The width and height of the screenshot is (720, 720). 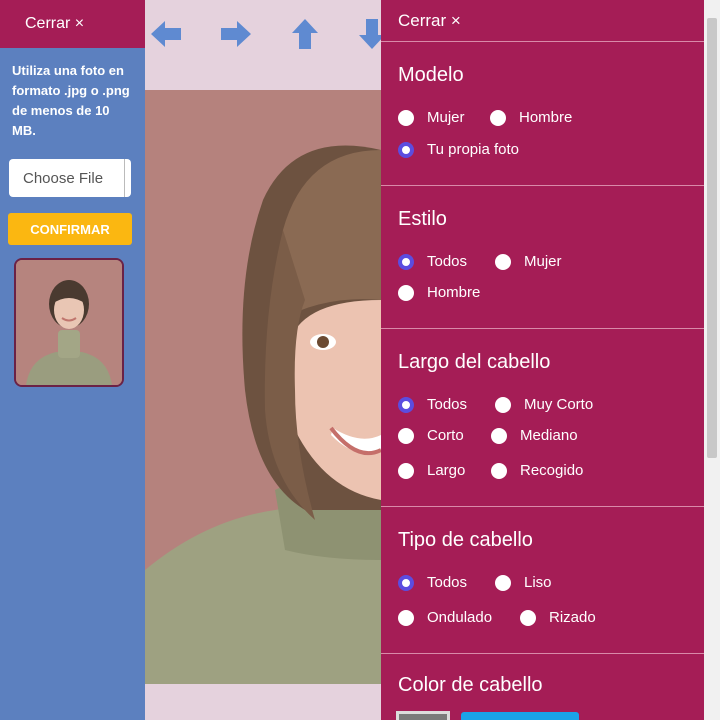 I want to click on radio-tipo-rizado: Rizado, so click(x=558, y=617).